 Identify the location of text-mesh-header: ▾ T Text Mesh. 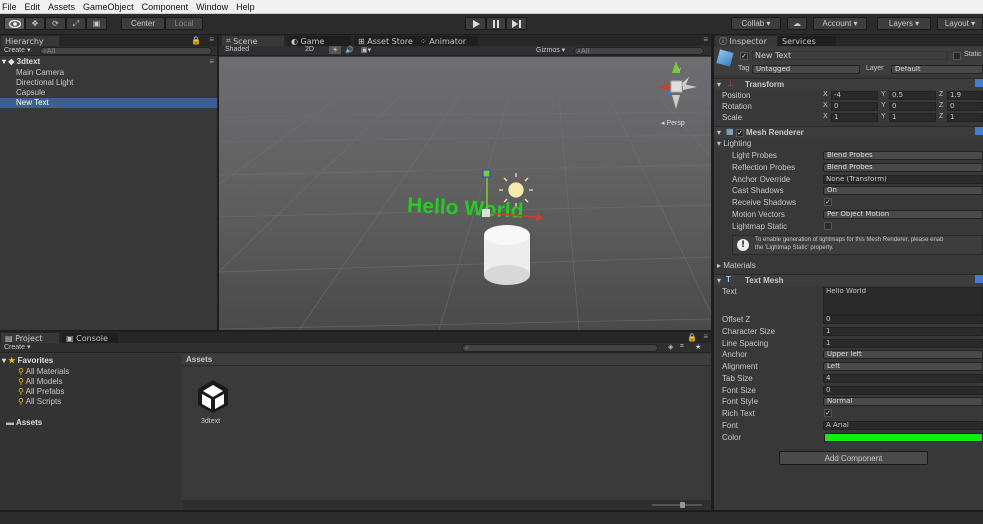
(848, 280).